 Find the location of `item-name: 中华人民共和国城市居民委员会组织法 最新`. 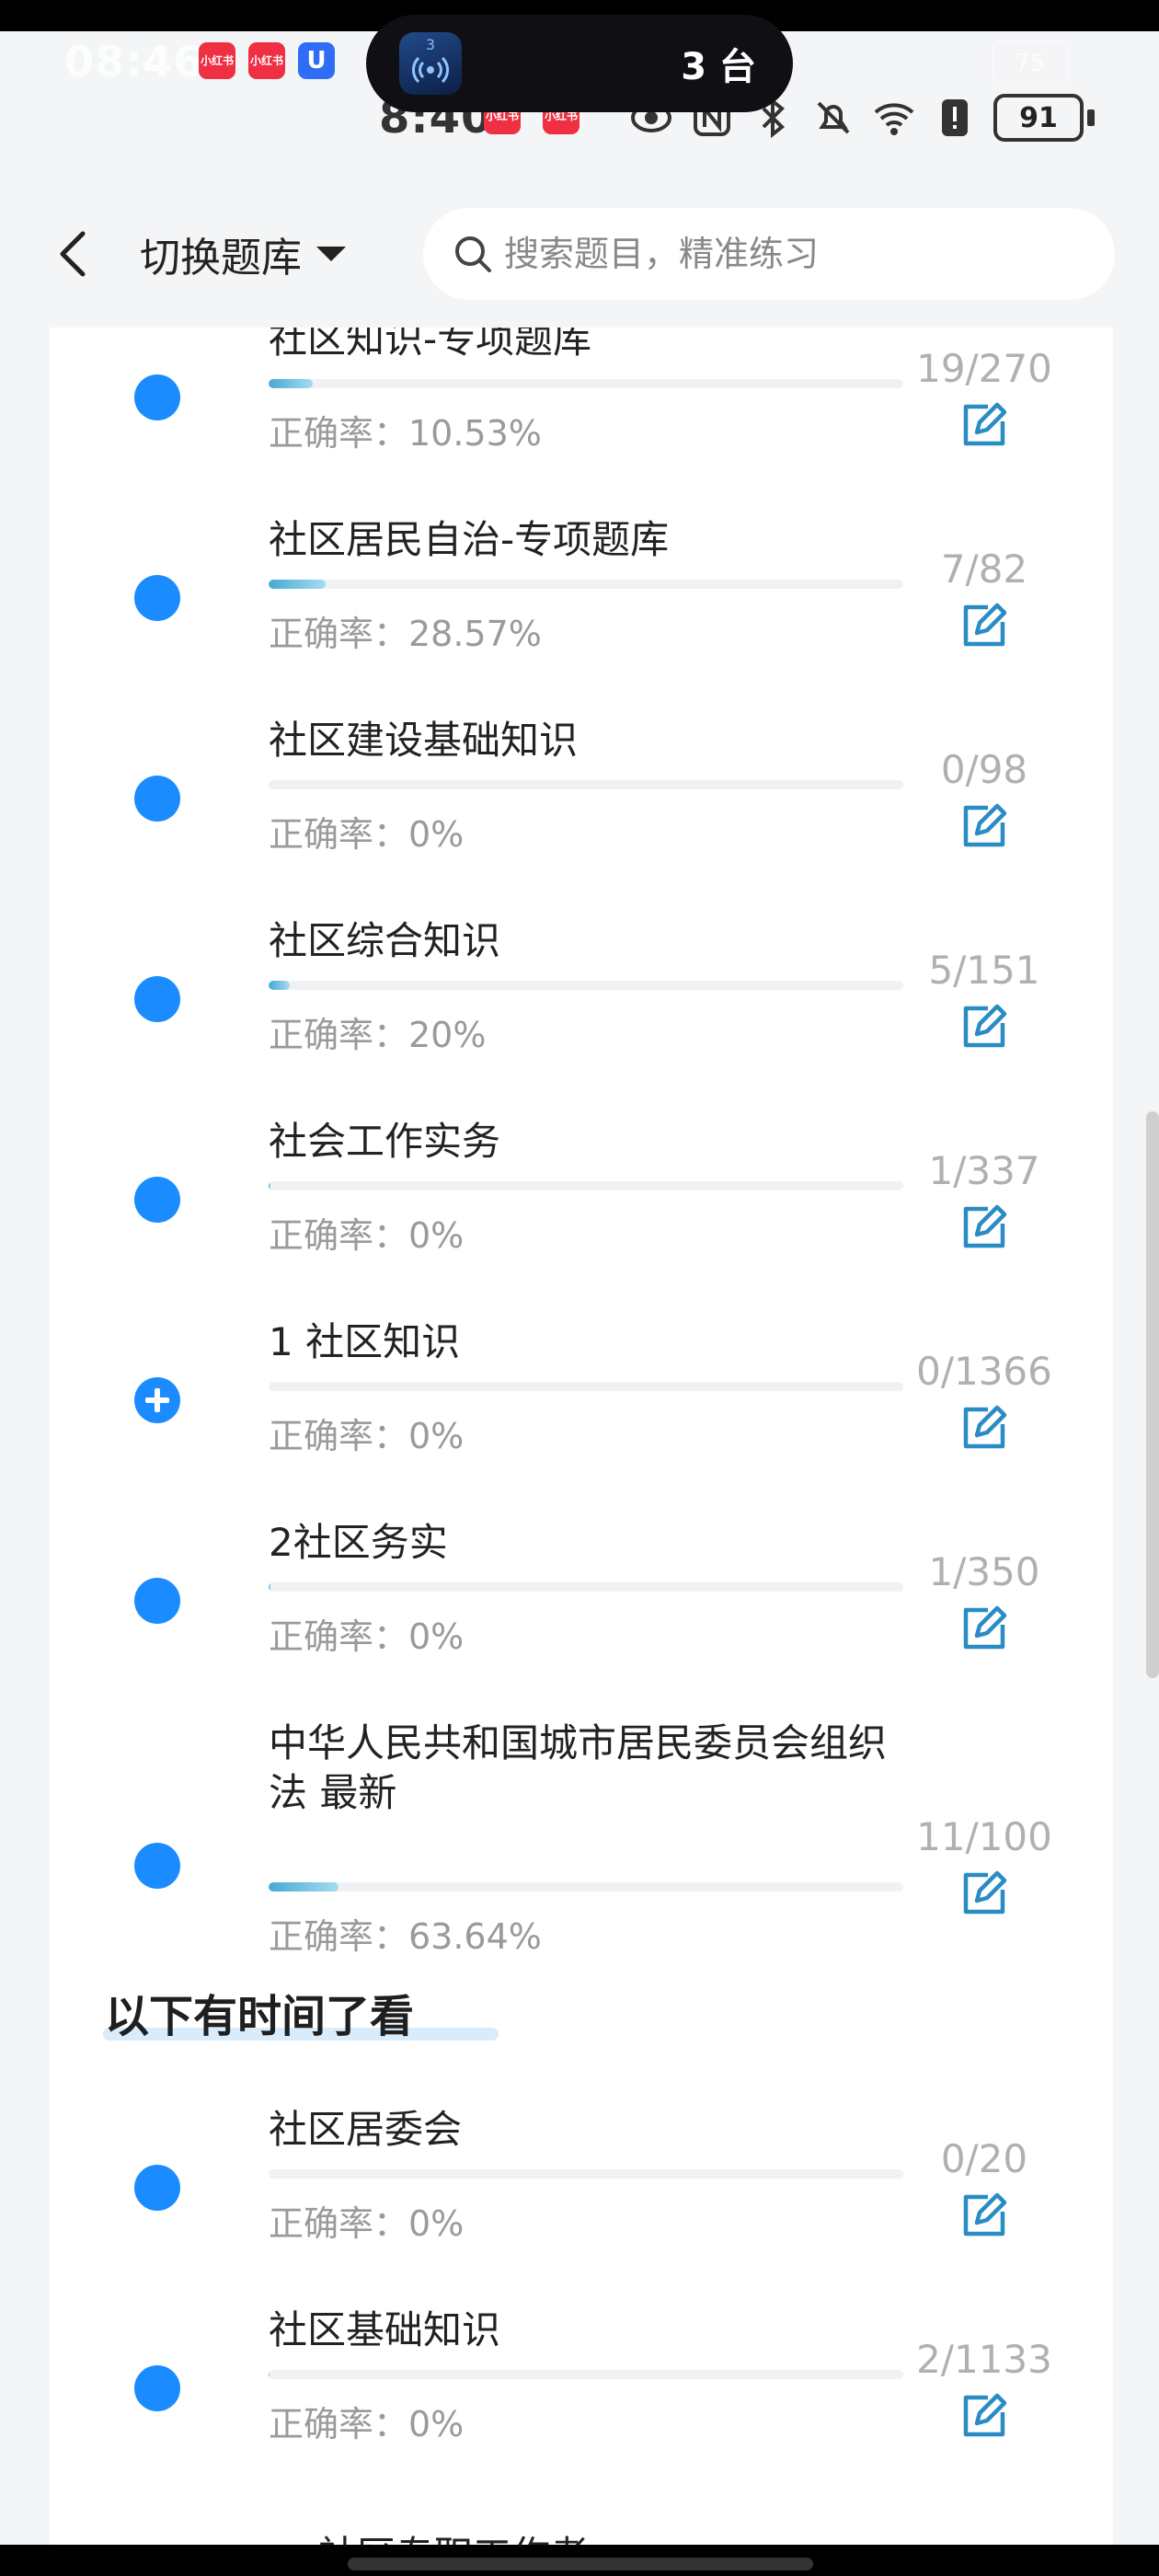

item-name: 中华人民共和国城市居民委员会组织法 最新 is located at coordinates (578, 1767).